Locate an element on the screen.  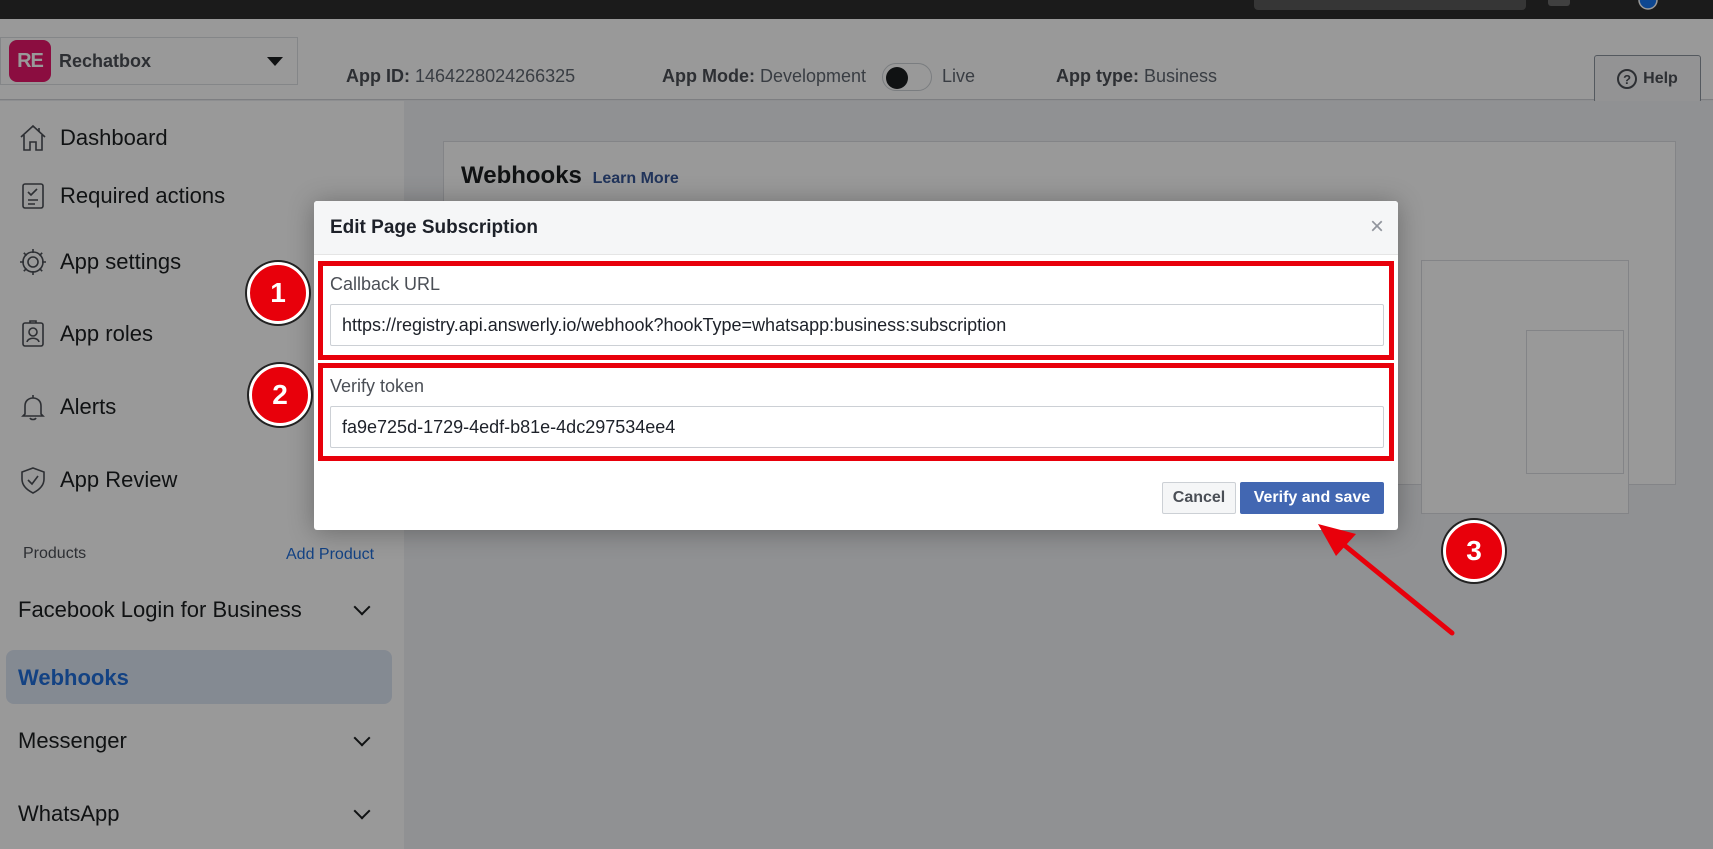
step-3-badge: 3 is located at coordinates (1474, 551).